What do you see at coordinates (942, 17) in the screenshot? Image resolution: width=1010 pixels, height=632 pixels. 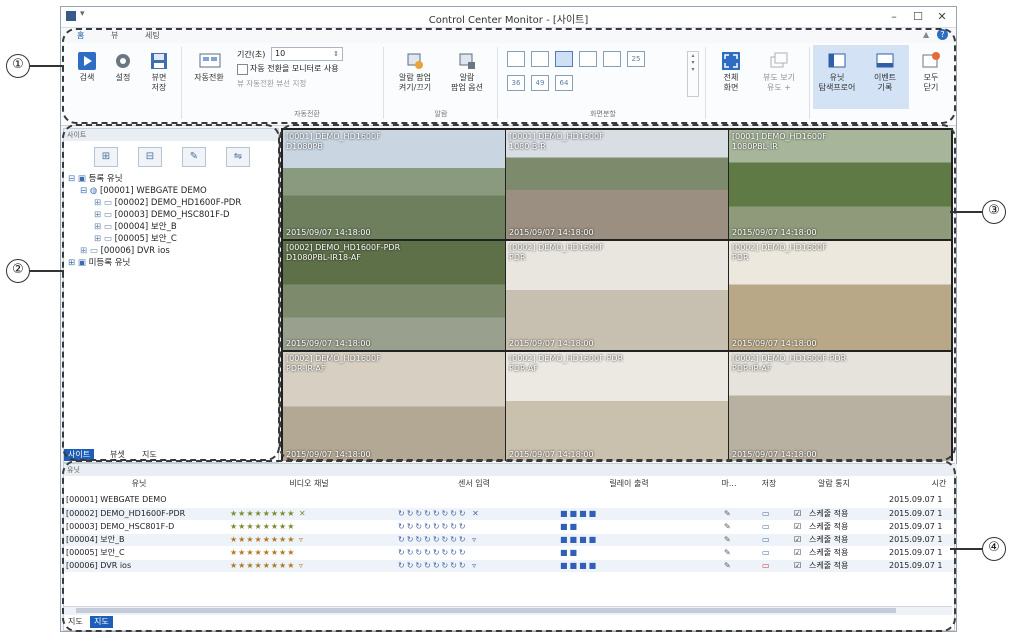 I see `close-button: ✕` at bounding box center [942, 17].